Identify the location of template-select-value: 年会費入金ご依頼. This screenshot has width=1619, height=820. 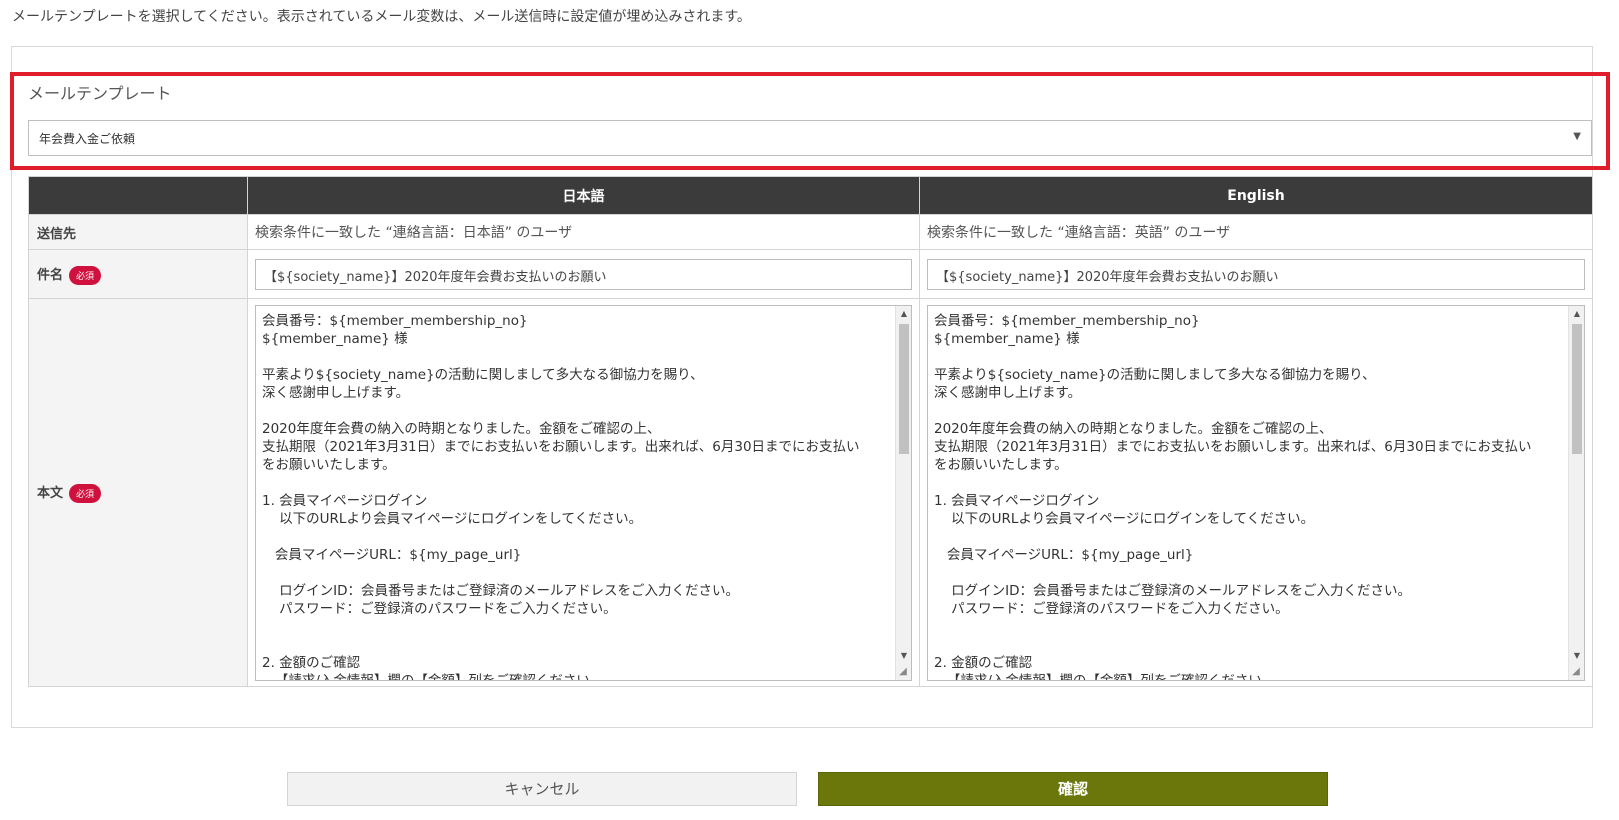
(87, 139).